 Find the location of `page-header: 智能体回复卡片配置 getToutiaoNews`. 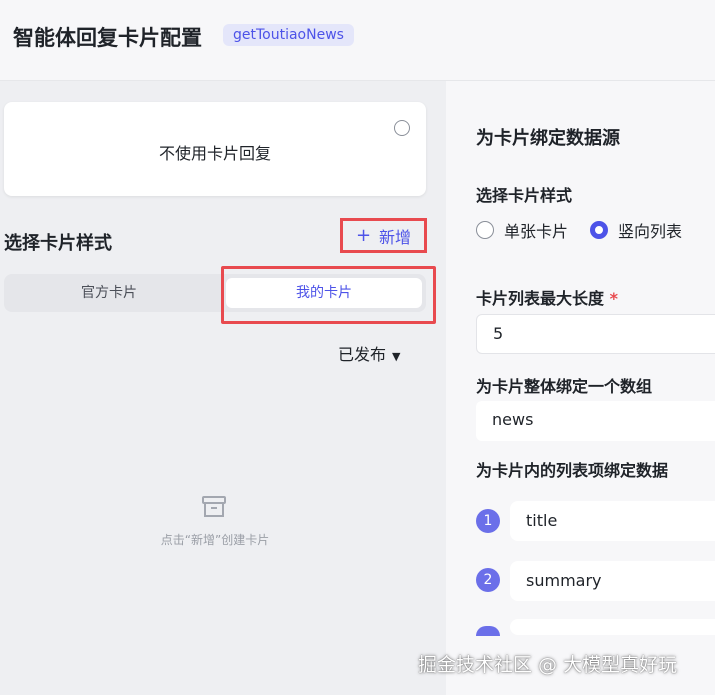

page-header: 智能体回复卡片配置 getToutiaoNews is located at coordinates (357, 40).